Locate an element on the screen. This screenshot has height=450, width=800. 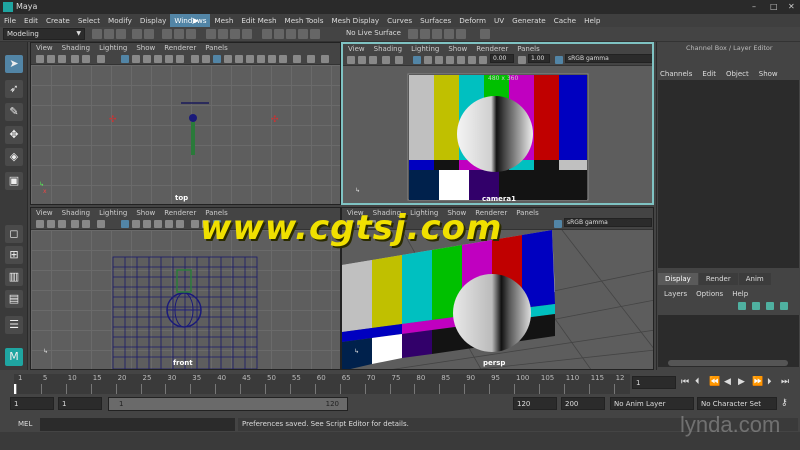
field-chart-icon is located at coordinates (461, 60).